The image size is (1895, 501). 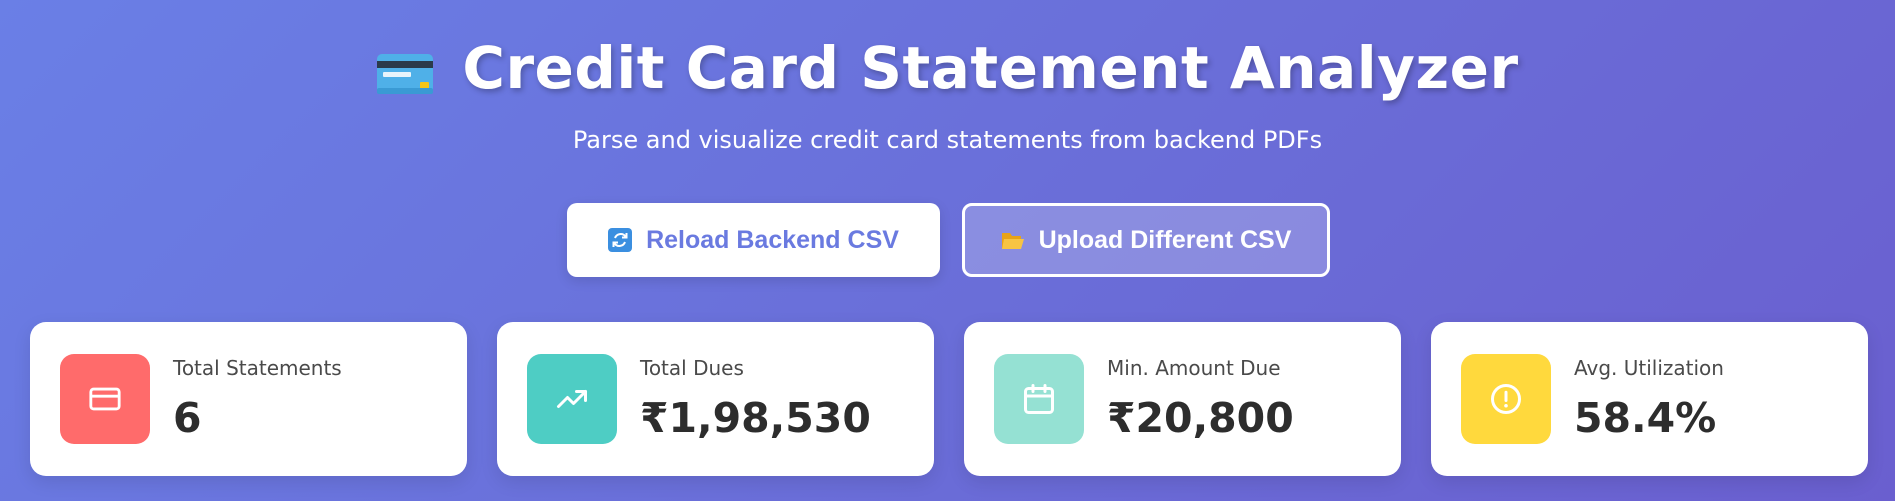 I want to click on stat-label: Min. Amount Due, so click(x=1194, y=368).